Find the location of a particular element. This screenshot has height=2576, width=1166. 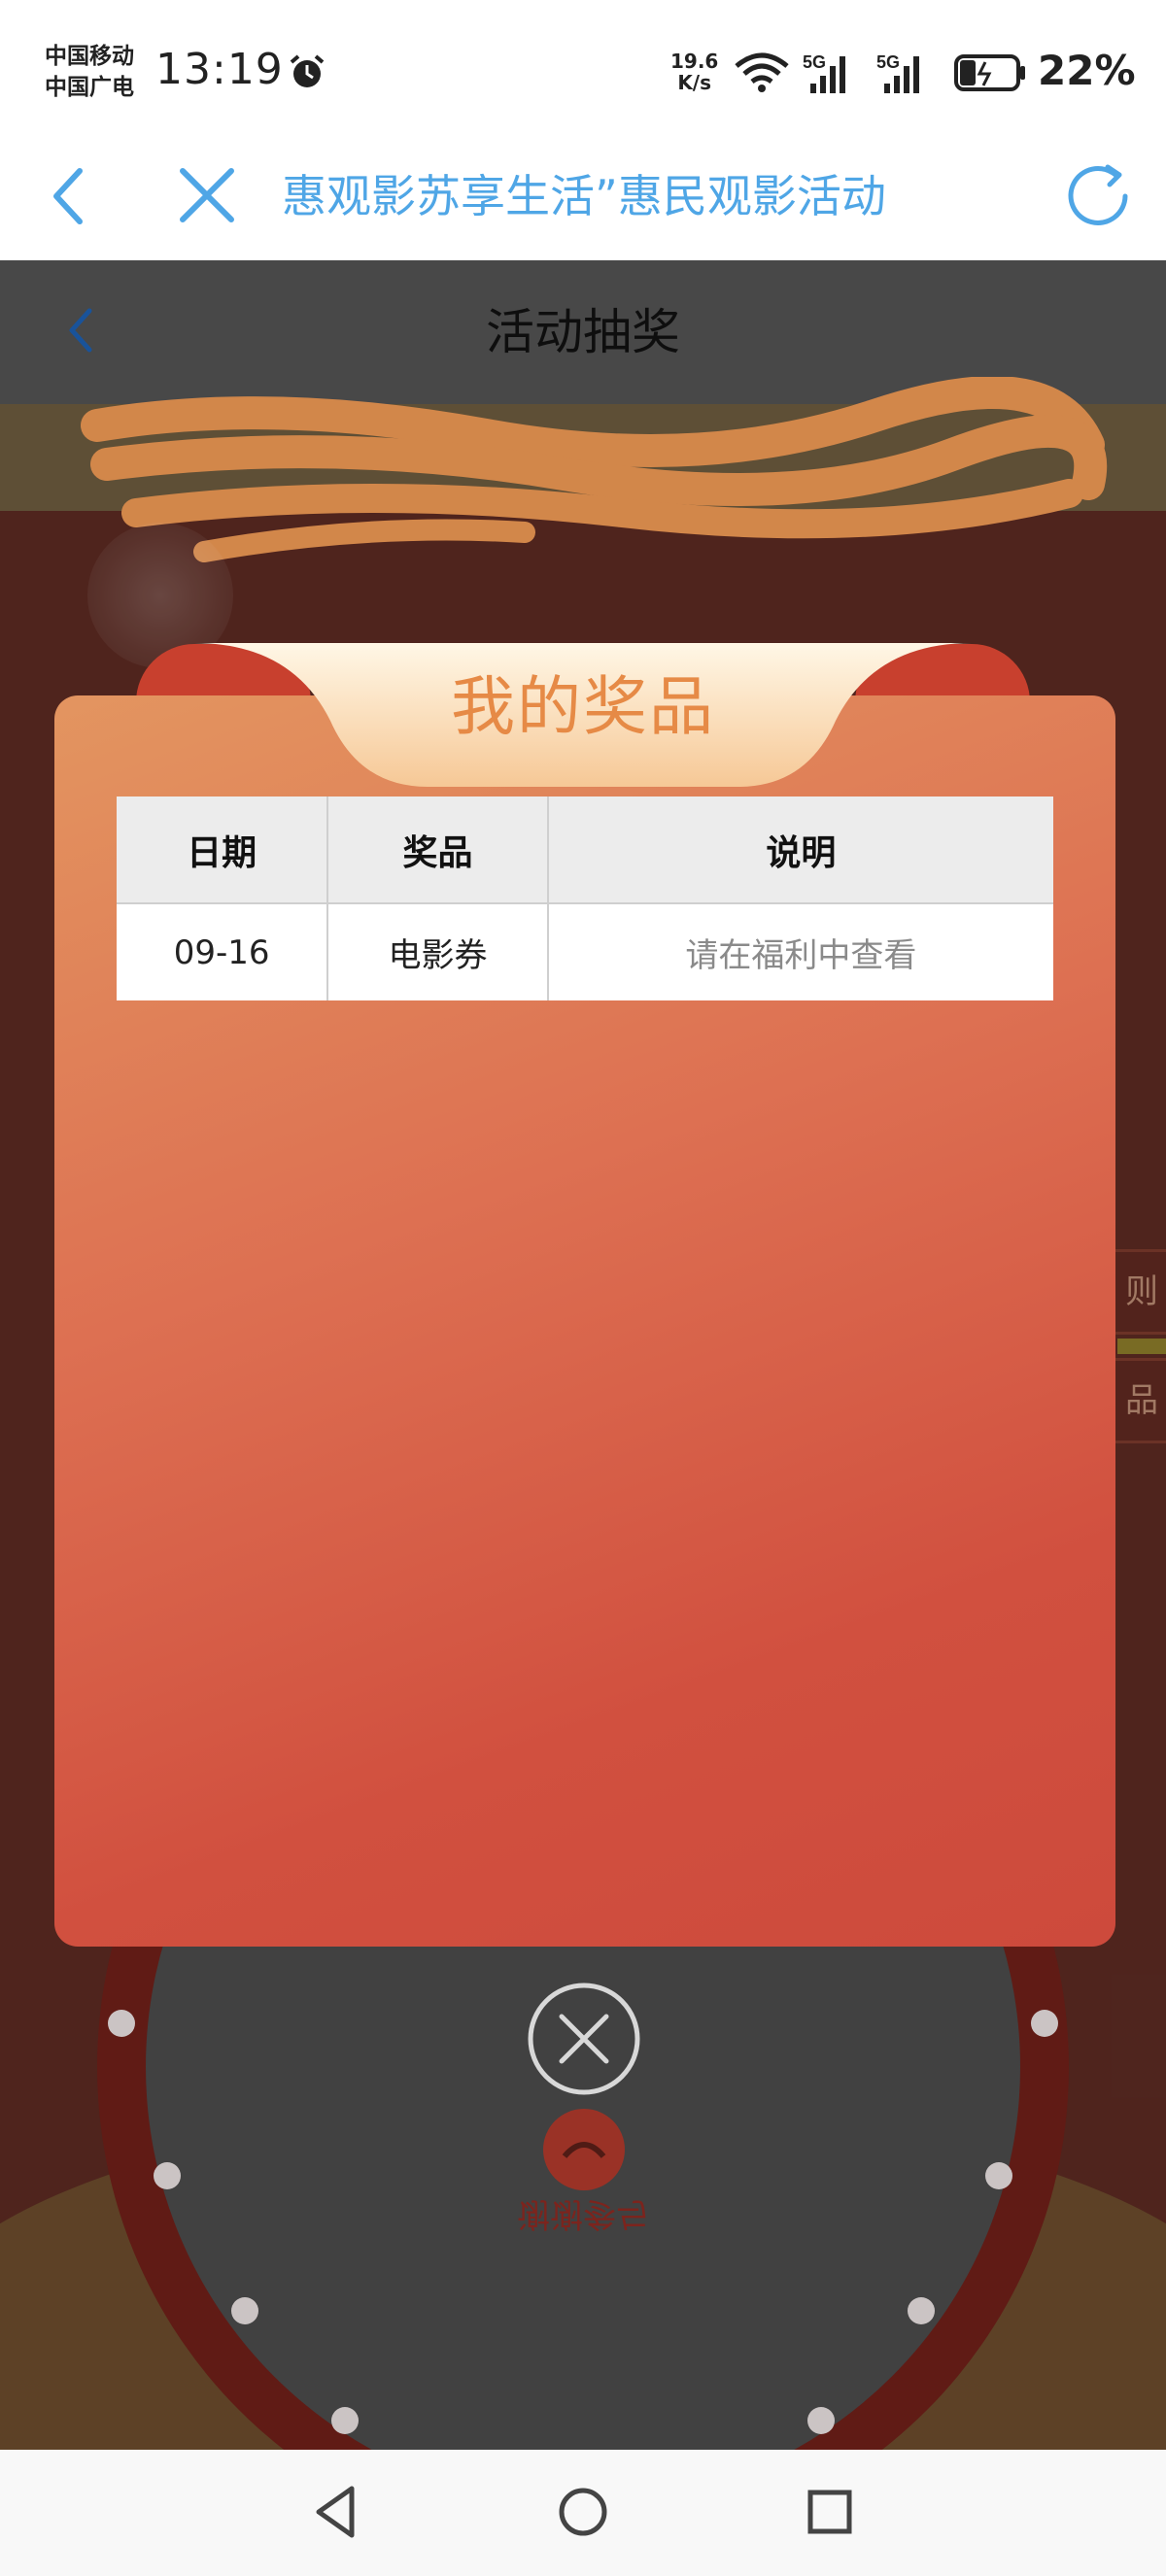

cell-date: 09-16 is located at coordinates (223, 951).